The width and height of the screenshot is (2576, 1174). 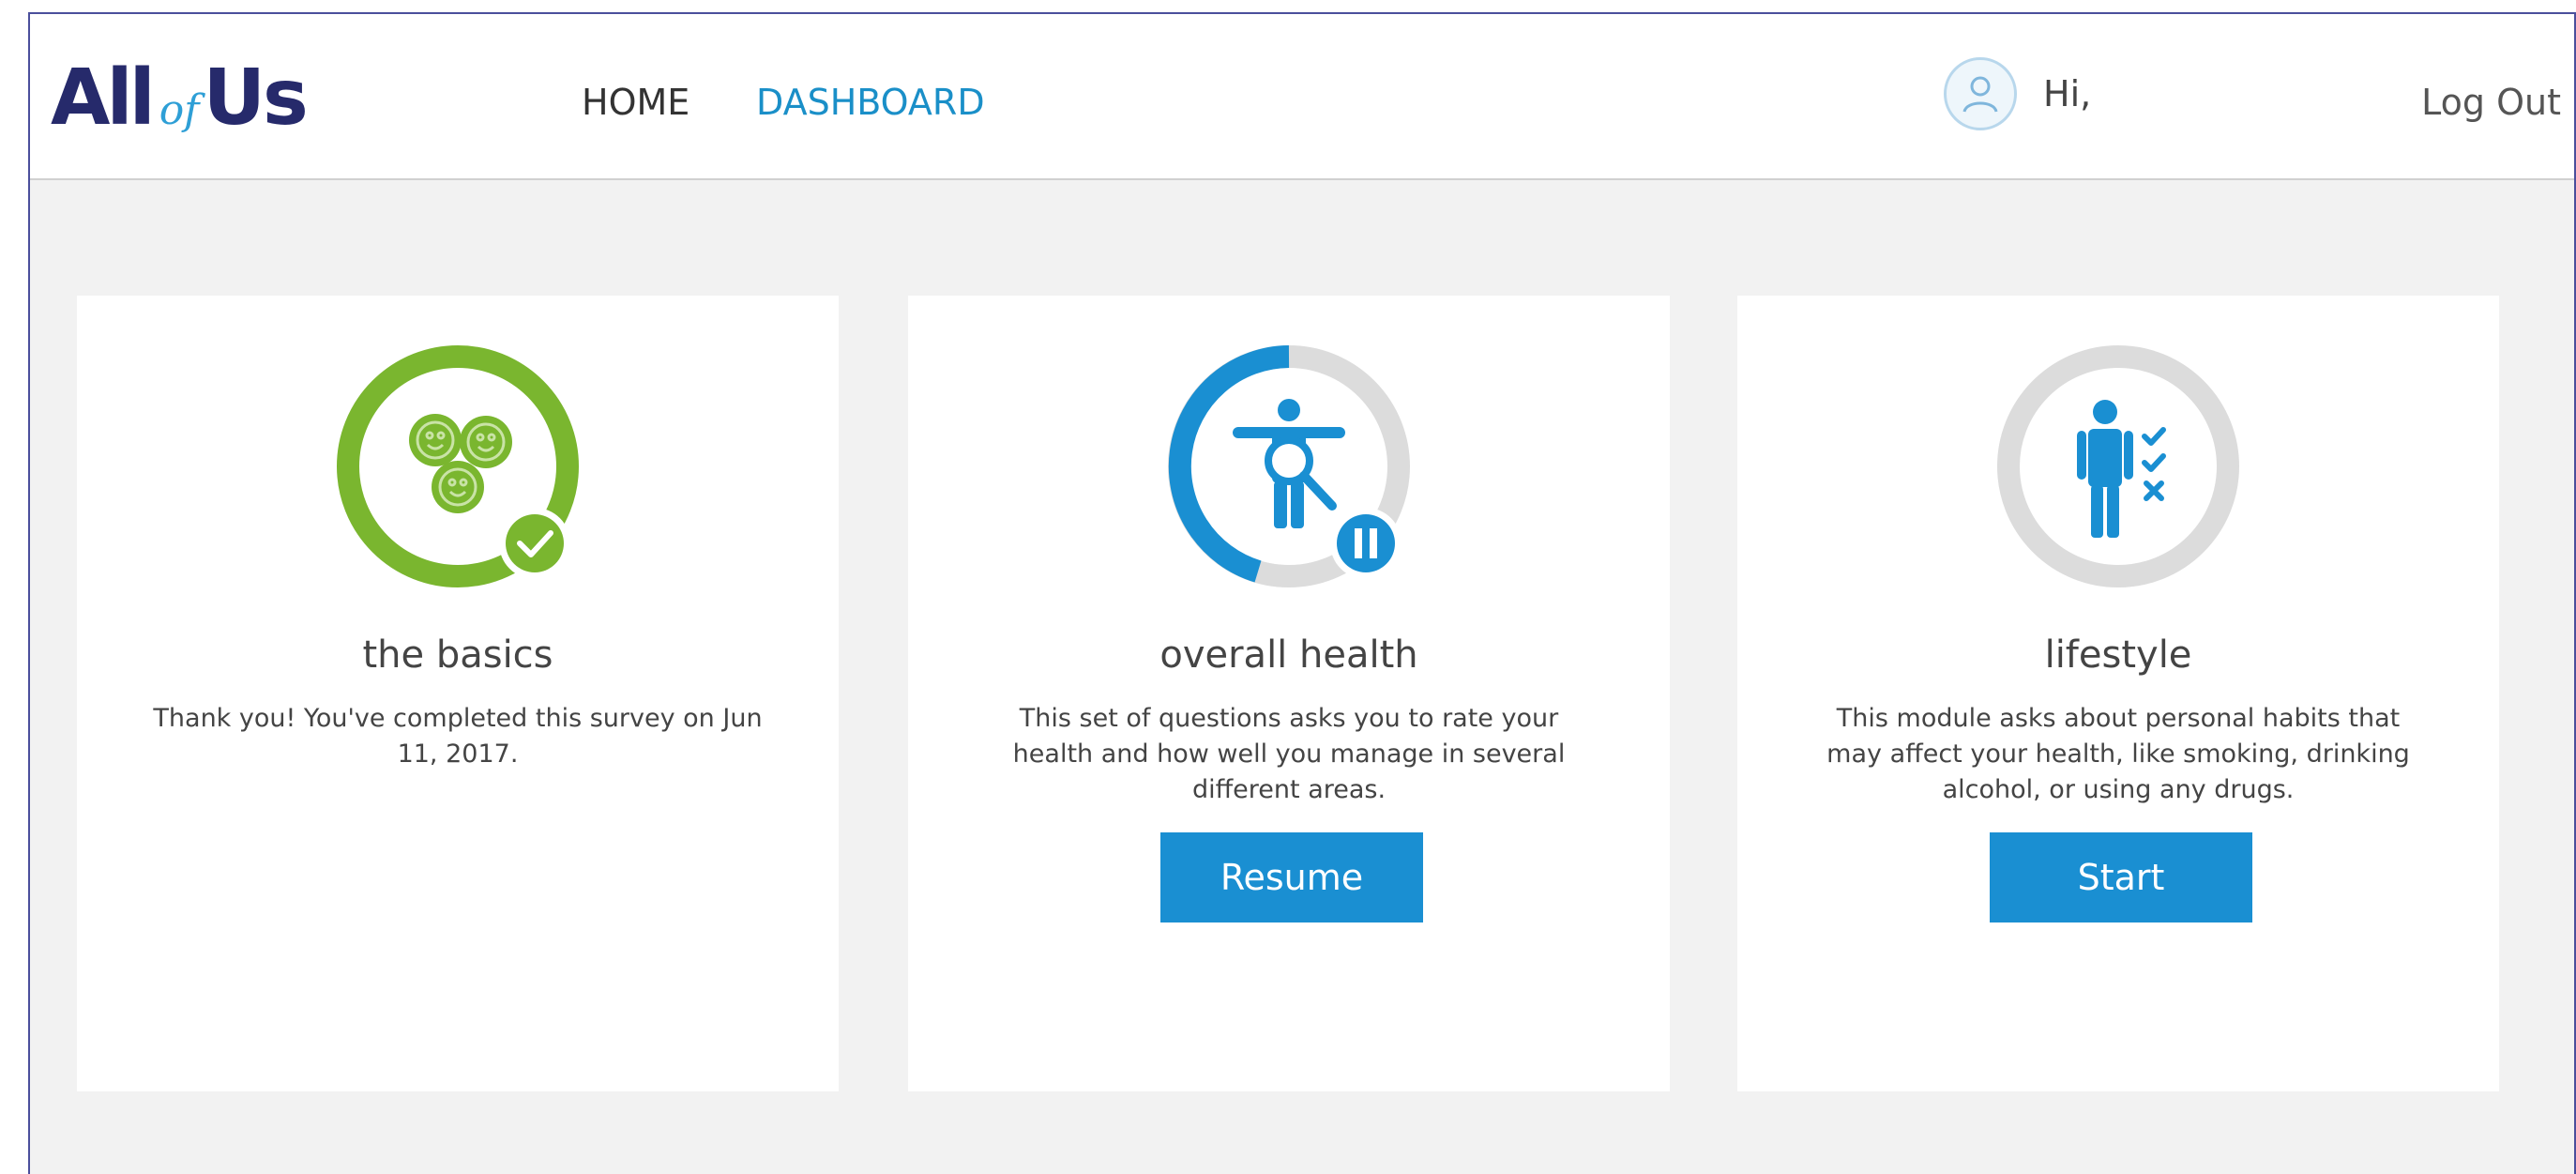 What do you see at coordinates (179, 110) in the screenshot?
I see `logo-text-of: of` at bounding box center [179, 110].